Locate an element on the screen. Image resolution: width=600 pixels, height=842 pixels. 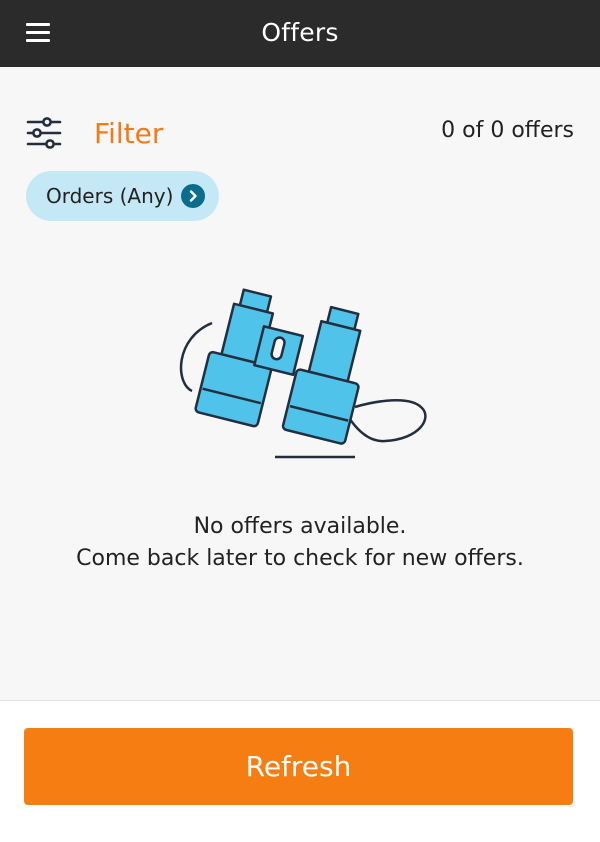
app-header: Offers is located at coordinates (300, 33).